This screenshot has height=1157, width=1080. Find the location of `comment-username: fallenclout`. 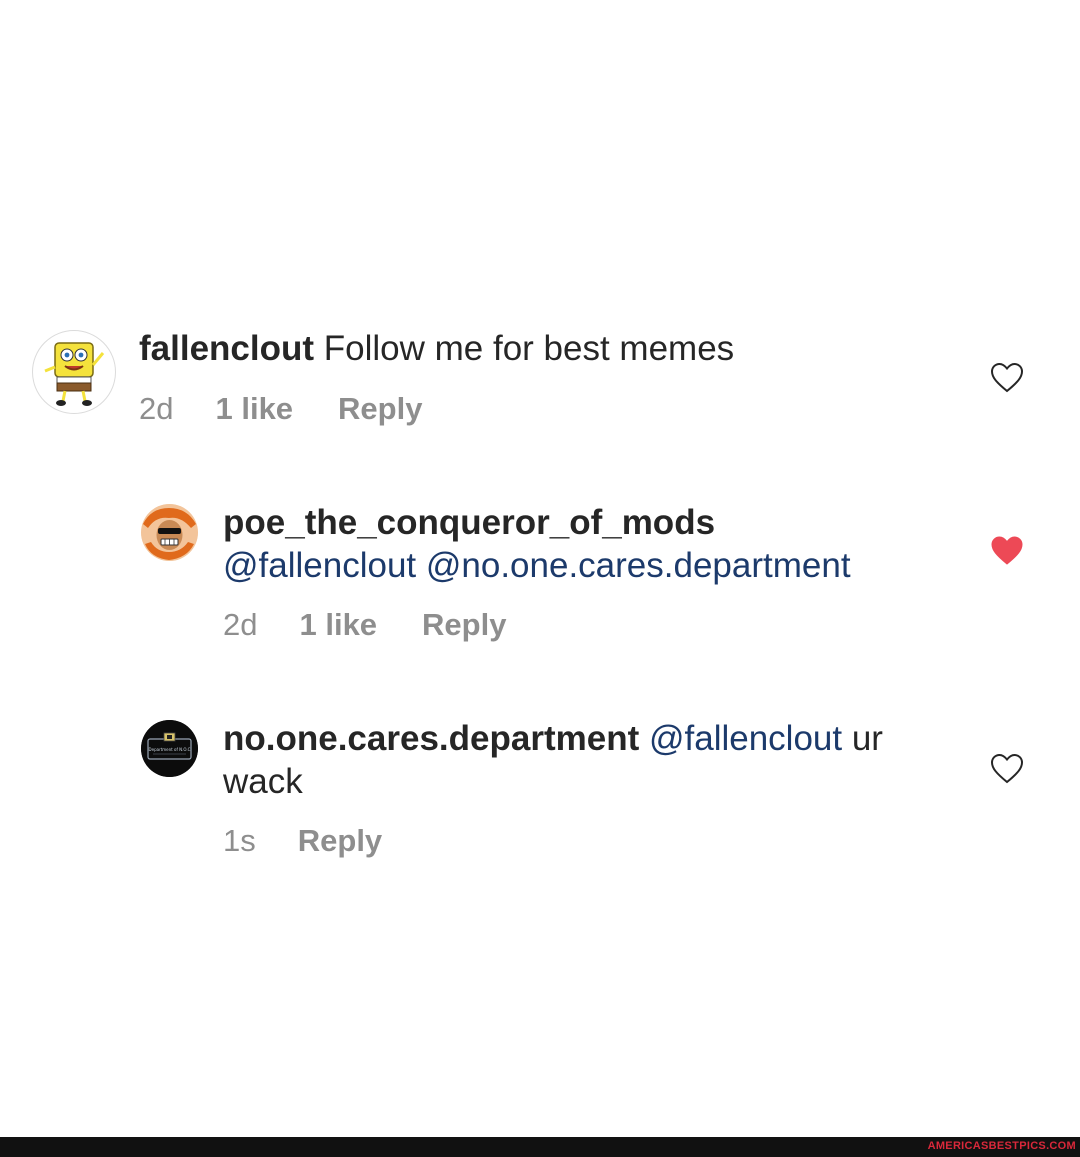

comment-username: fallenclout is located at coordinates (226, 348).